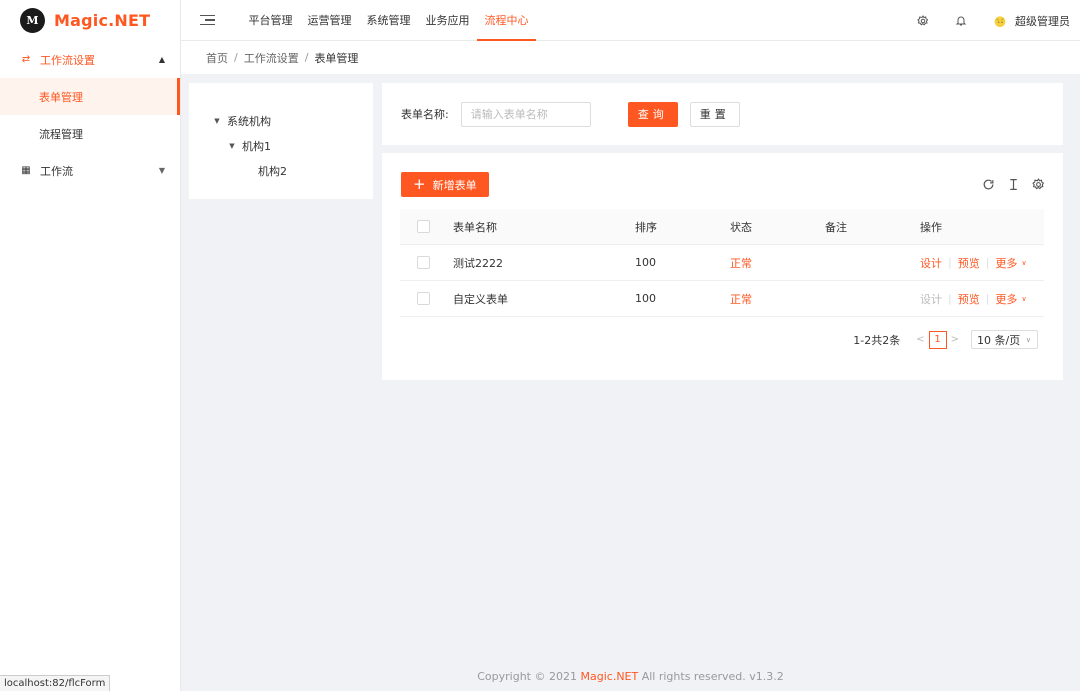  I want to click on tree-node-org2: 机构2, so click(281, 170).